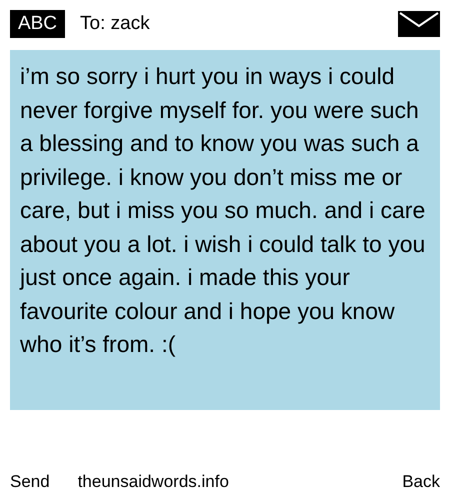  I want to click on site-link: theunsaidwords.info, so click(153, 481).